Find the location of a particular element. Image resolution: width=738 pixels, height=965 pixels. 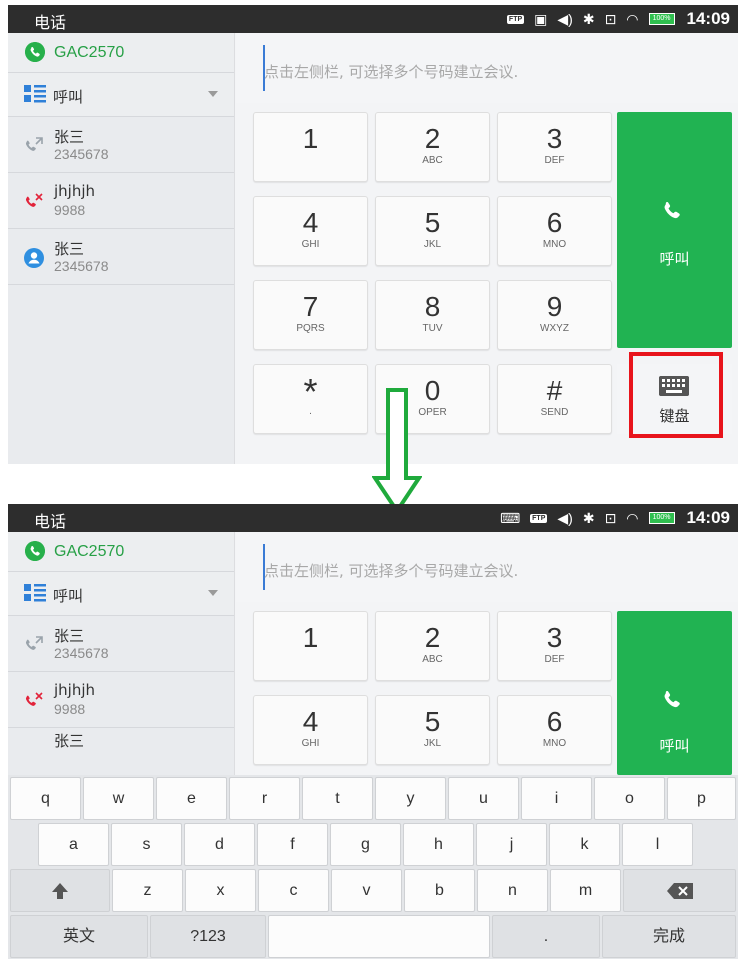

key-i: i is located at coordinates (556, 798).